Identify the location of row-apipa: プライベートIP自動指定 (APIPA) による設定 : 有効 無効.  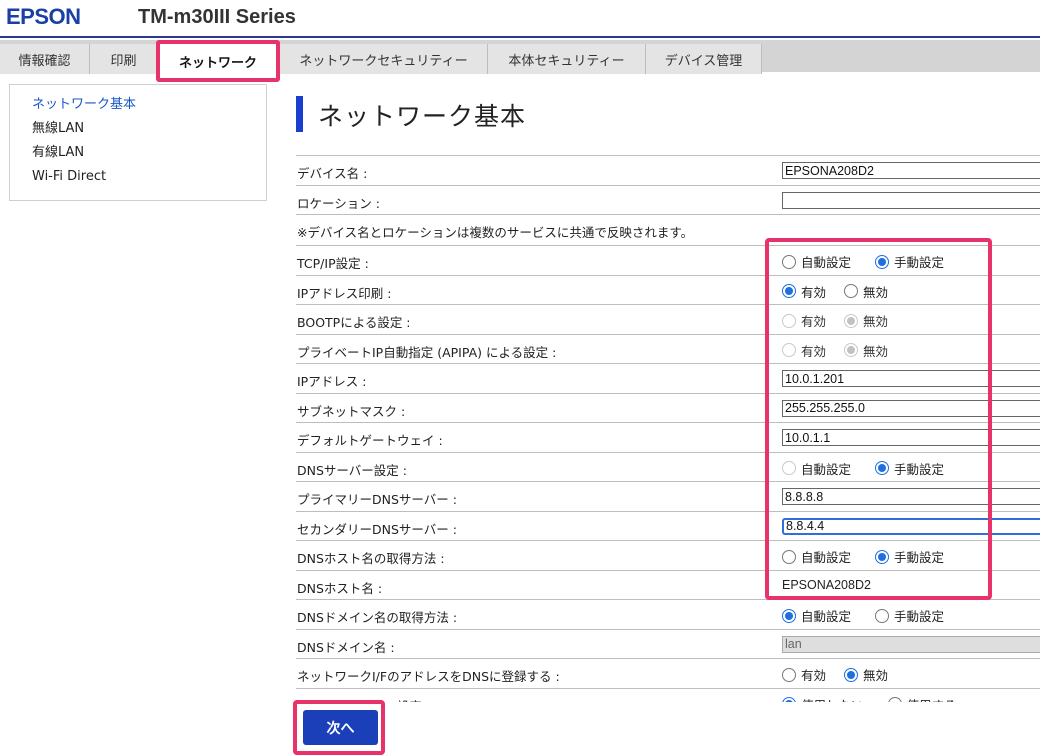
(668, 348).